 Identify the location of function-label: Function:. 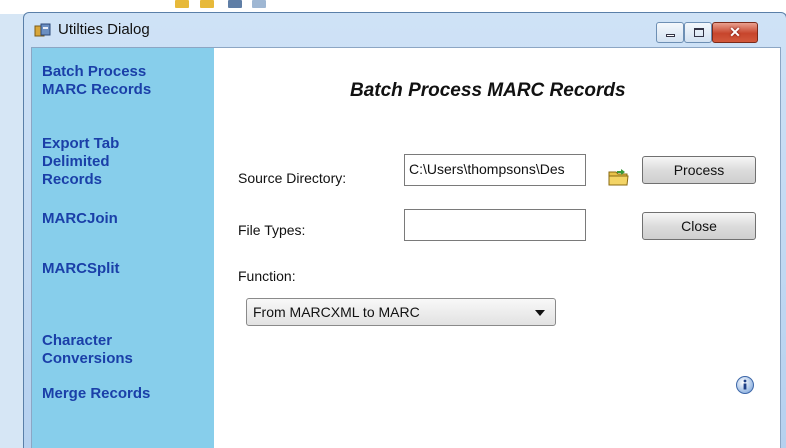
(267, 276).